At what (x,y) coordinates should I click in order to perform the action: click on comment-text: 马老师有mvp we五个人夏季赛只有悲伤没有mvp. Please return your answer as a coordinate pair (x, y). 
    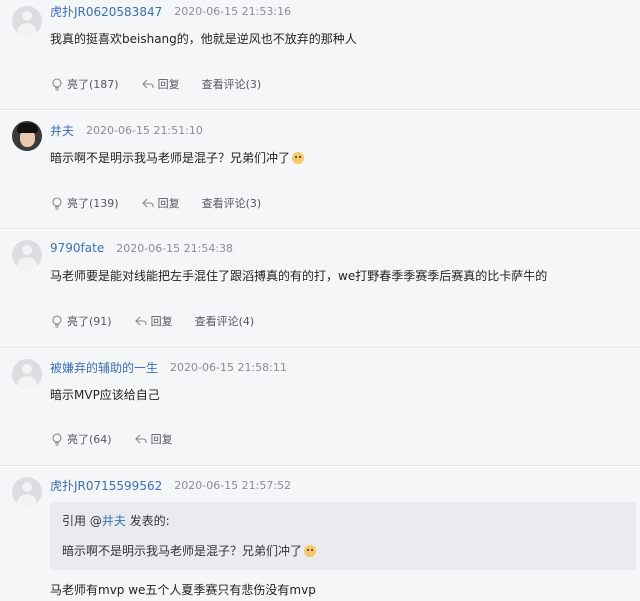
    Looking at the image, I should click on (183, 590).